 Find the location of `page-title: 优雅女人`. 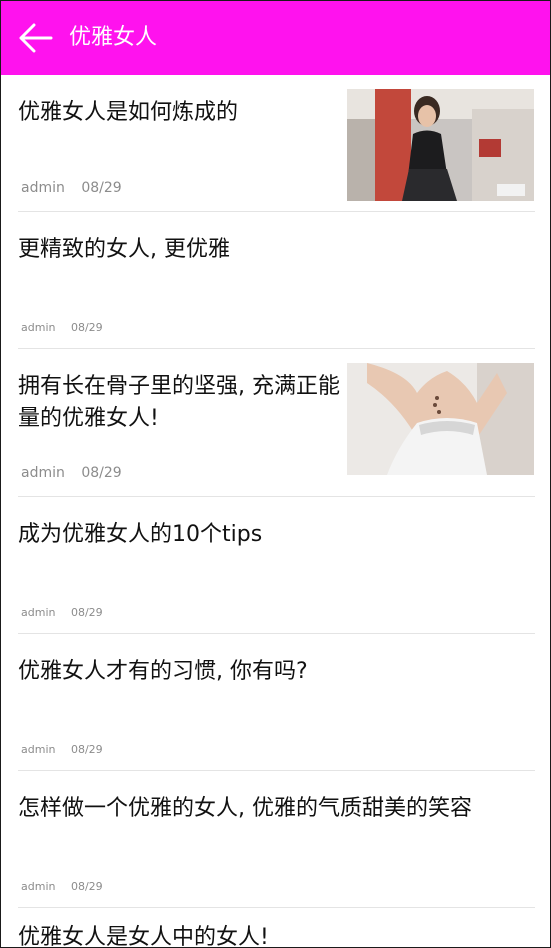

page-title: 优雅女人 is located at coordinates (113, 37).